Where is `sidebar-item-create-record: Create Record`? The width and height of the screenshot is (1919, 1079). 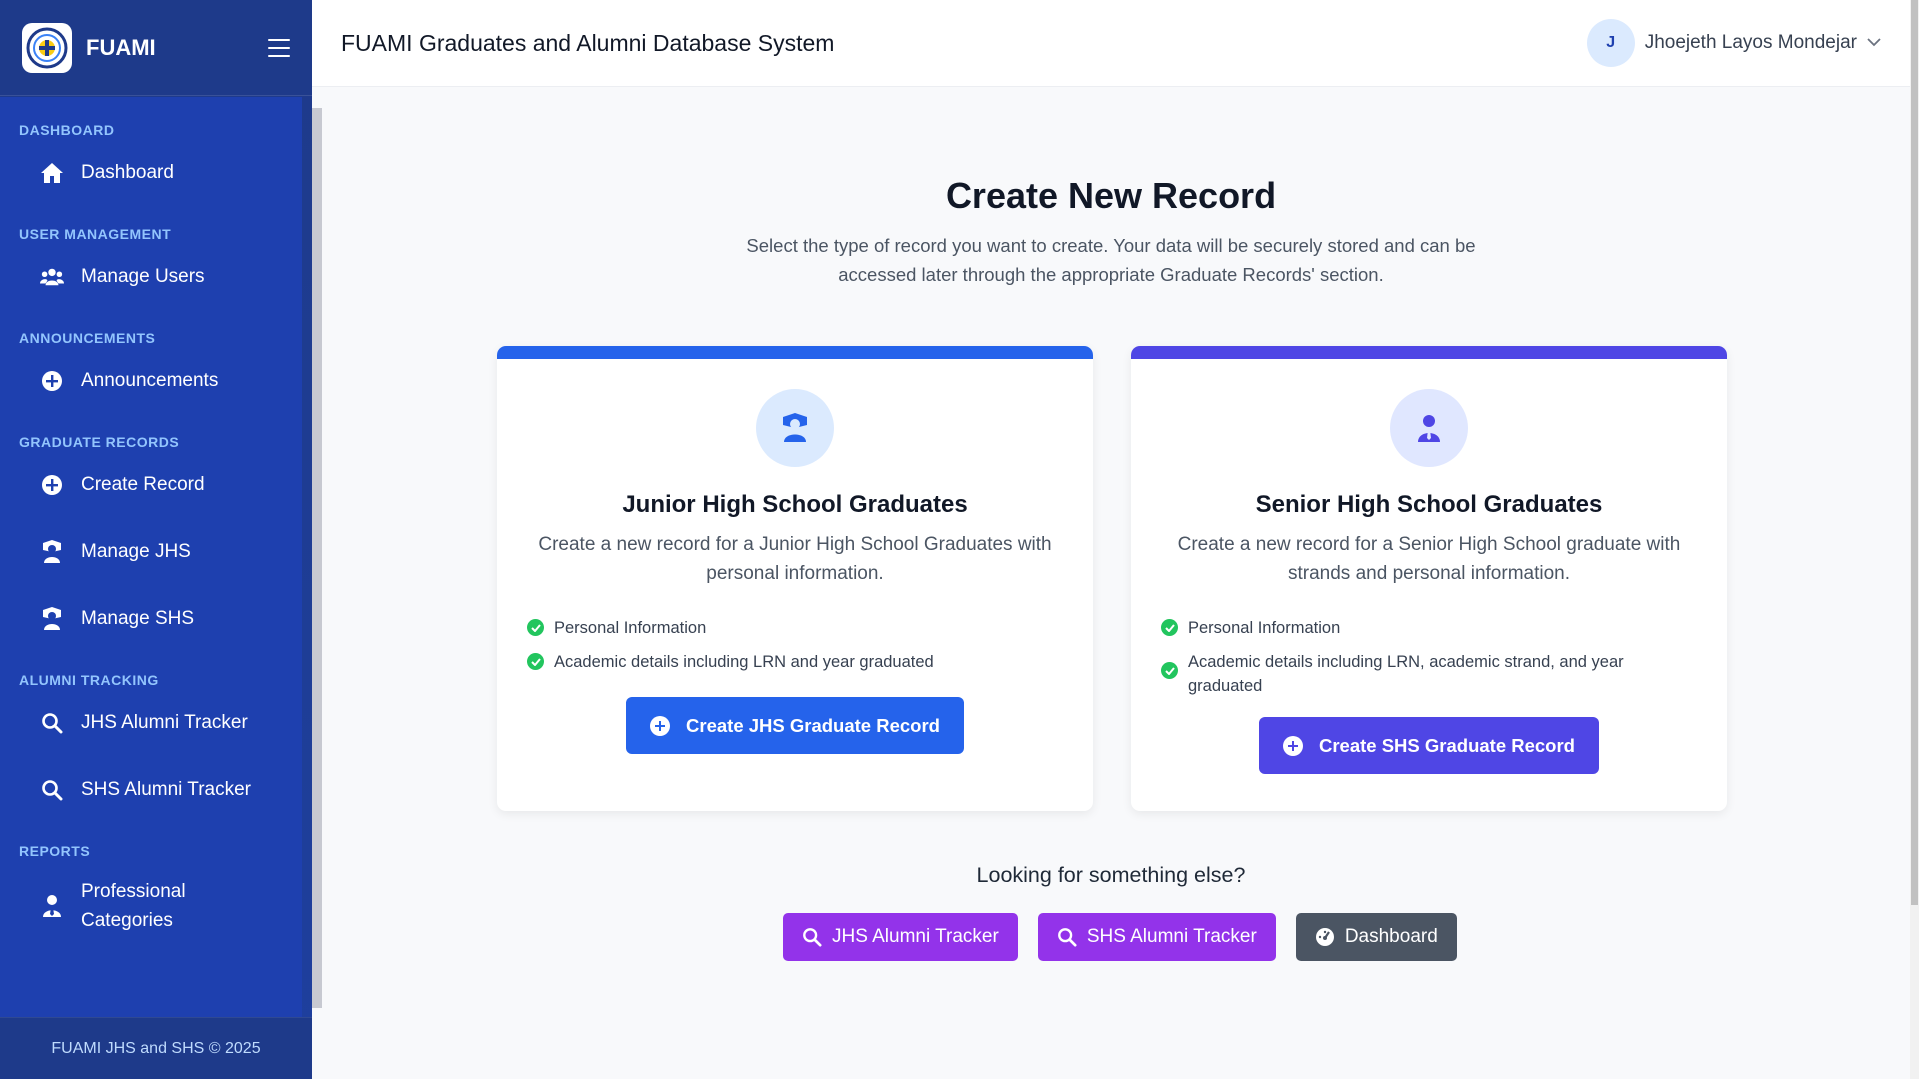
sidebar-item-create-record: Create Record is located at coordinates (151, 485).